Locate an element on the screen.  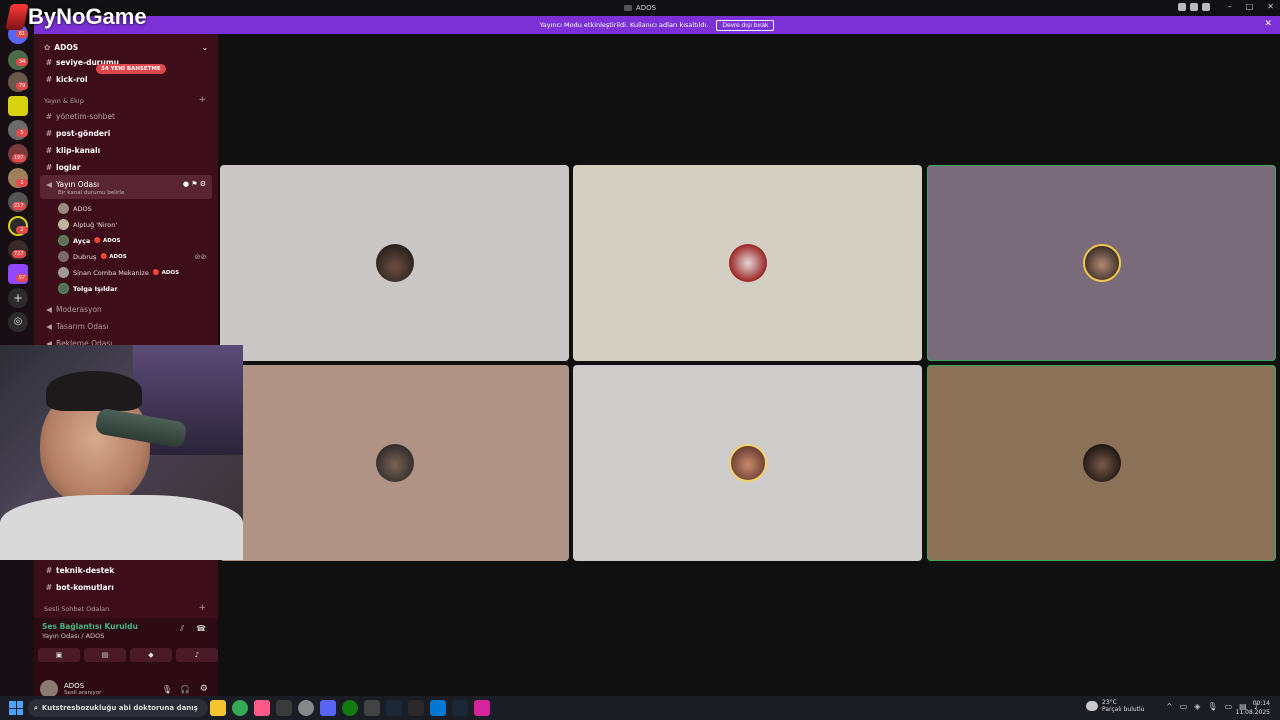
channel-status: Bir kanal durumu belirle is located at coordinates (91, 193).